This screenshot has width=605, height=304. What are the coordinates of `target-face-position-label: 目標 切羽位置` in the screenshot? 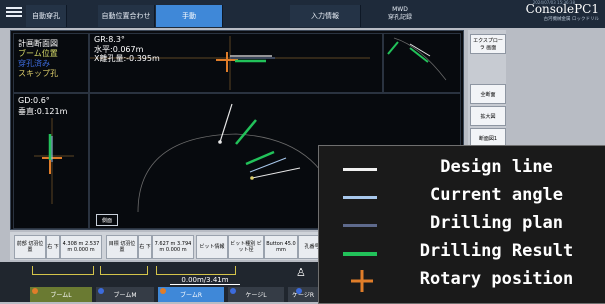 It's located at (122, 247).